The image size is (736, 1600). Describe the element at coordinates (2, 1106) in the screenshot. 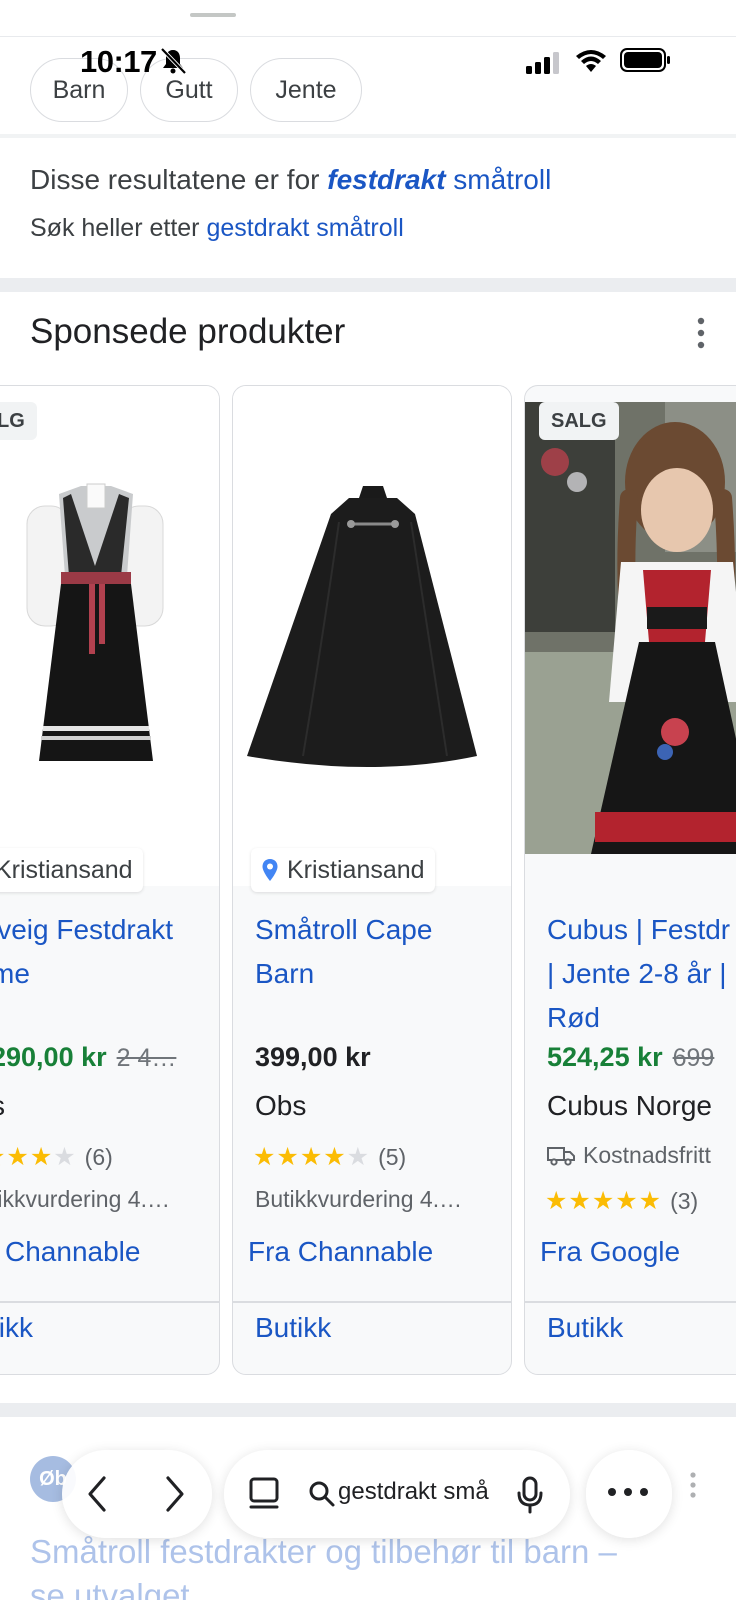

I see `merchant-name: s` at that location.